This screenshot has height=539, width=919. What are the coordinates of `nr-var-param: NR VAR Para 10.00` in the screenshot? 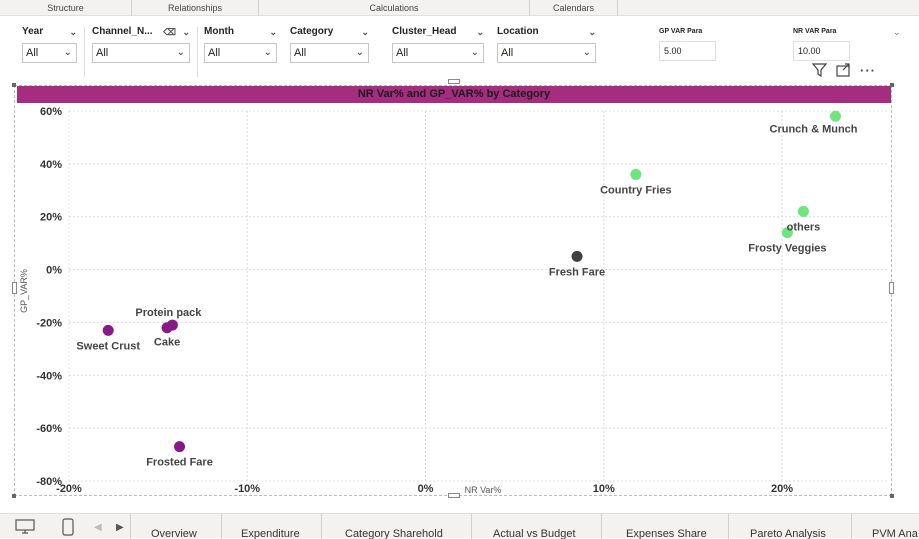 It's located at (821, 44).